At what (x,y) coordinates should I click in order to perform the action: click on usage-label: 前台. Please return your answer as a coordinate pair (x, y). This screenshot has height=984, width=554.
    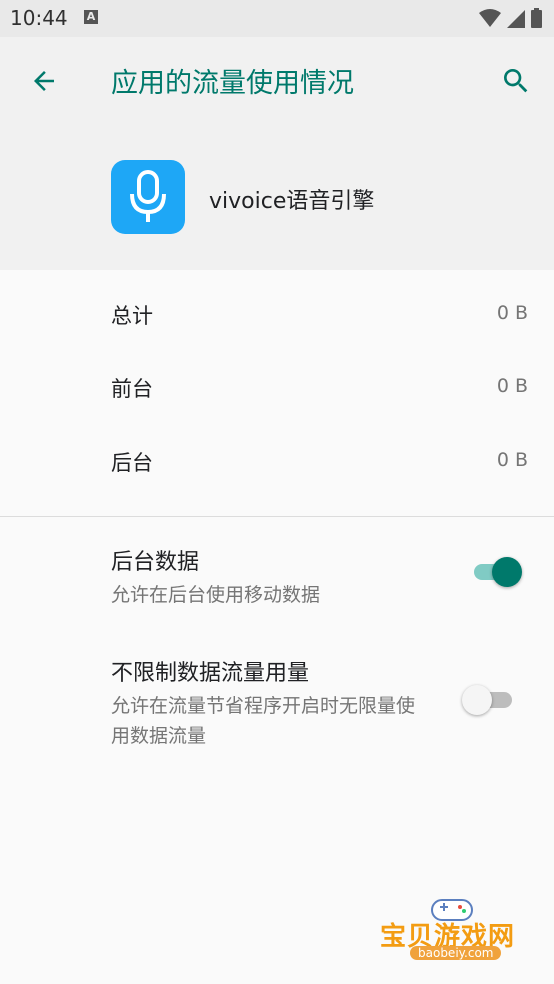
    Looking at the image, I should click on (132, 389).